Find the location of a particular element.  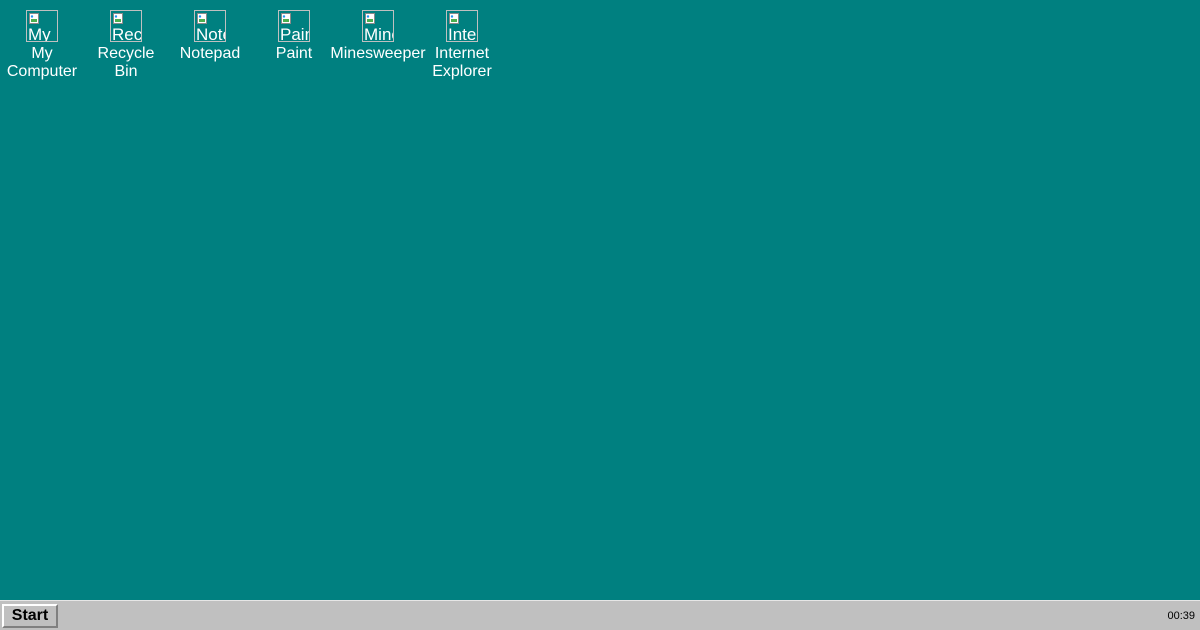

notepad-icon: Note is located at coordinates (210, 26).